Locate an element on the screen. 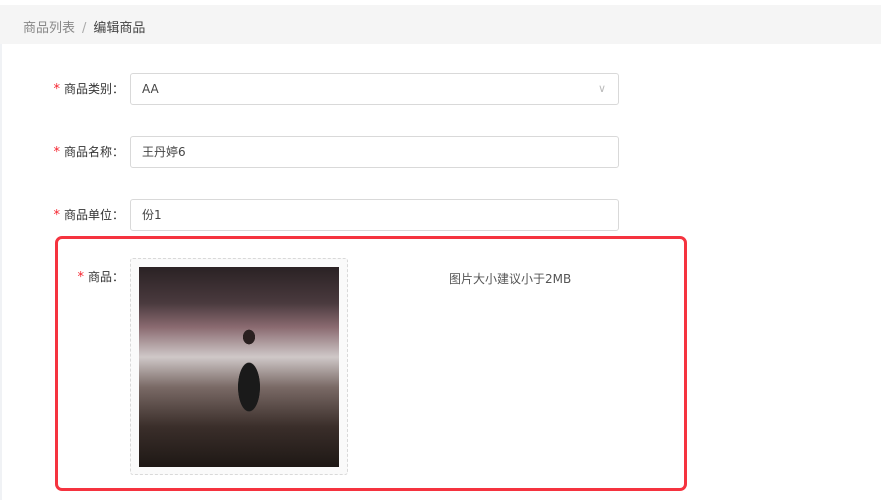 This screenshot has width=881, height=500. breadcrumb-bar: 商品列表 / 编辑商品 is located at coordinates (440, 24).